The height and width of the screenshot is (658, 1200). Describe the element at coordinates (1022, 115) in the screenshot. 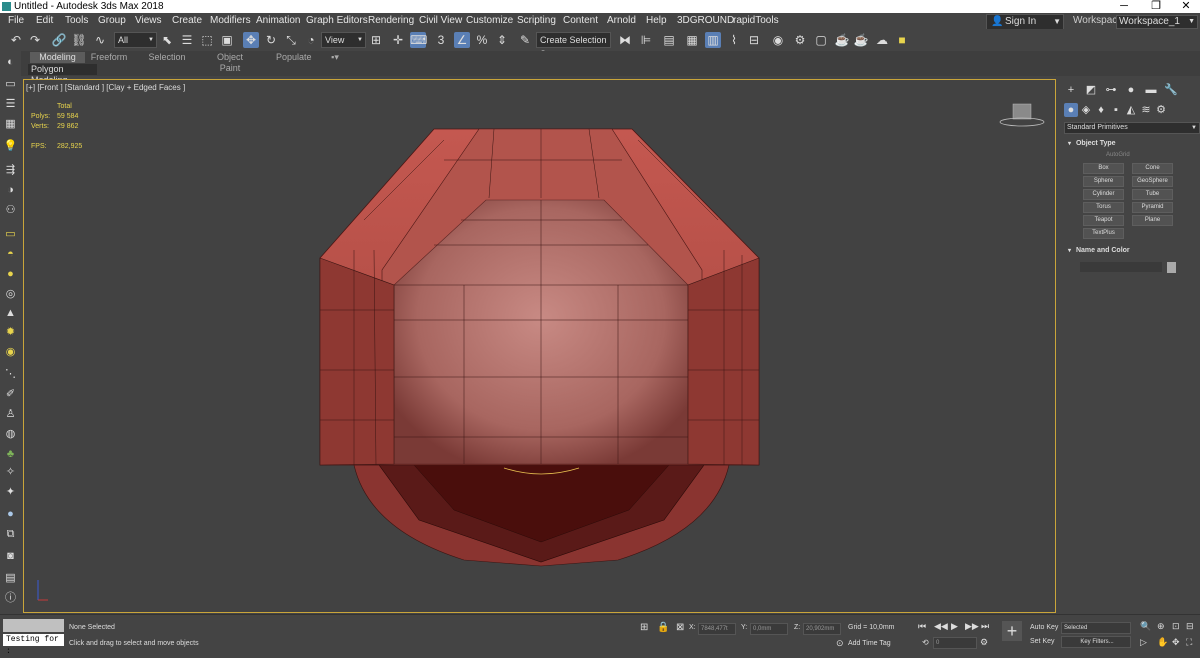

I see `view-cube` at that location.